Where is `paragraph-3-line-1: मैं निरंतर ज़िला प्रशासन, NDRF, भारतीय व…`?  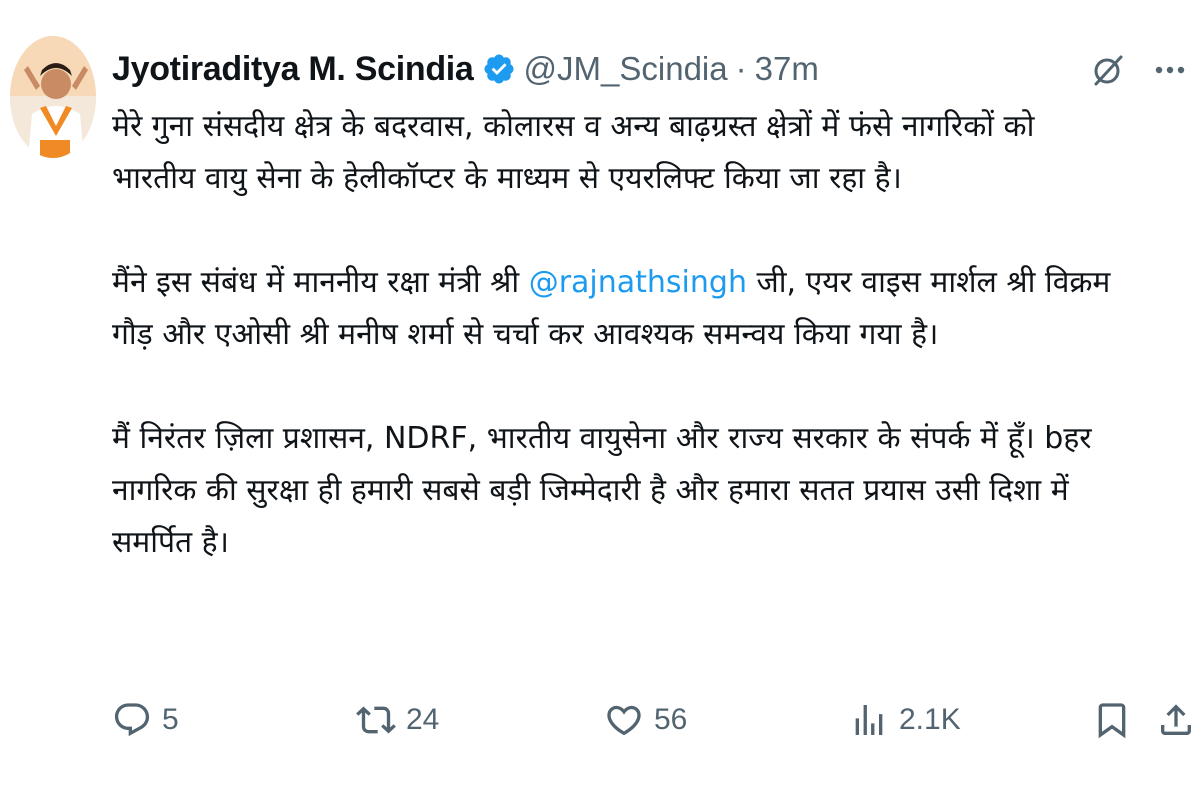 paragraph-3-line-1: मैं निरंतर ज़िला प्रशासन, NDRF, भारतीय व… is located at coordinates (602, 438).